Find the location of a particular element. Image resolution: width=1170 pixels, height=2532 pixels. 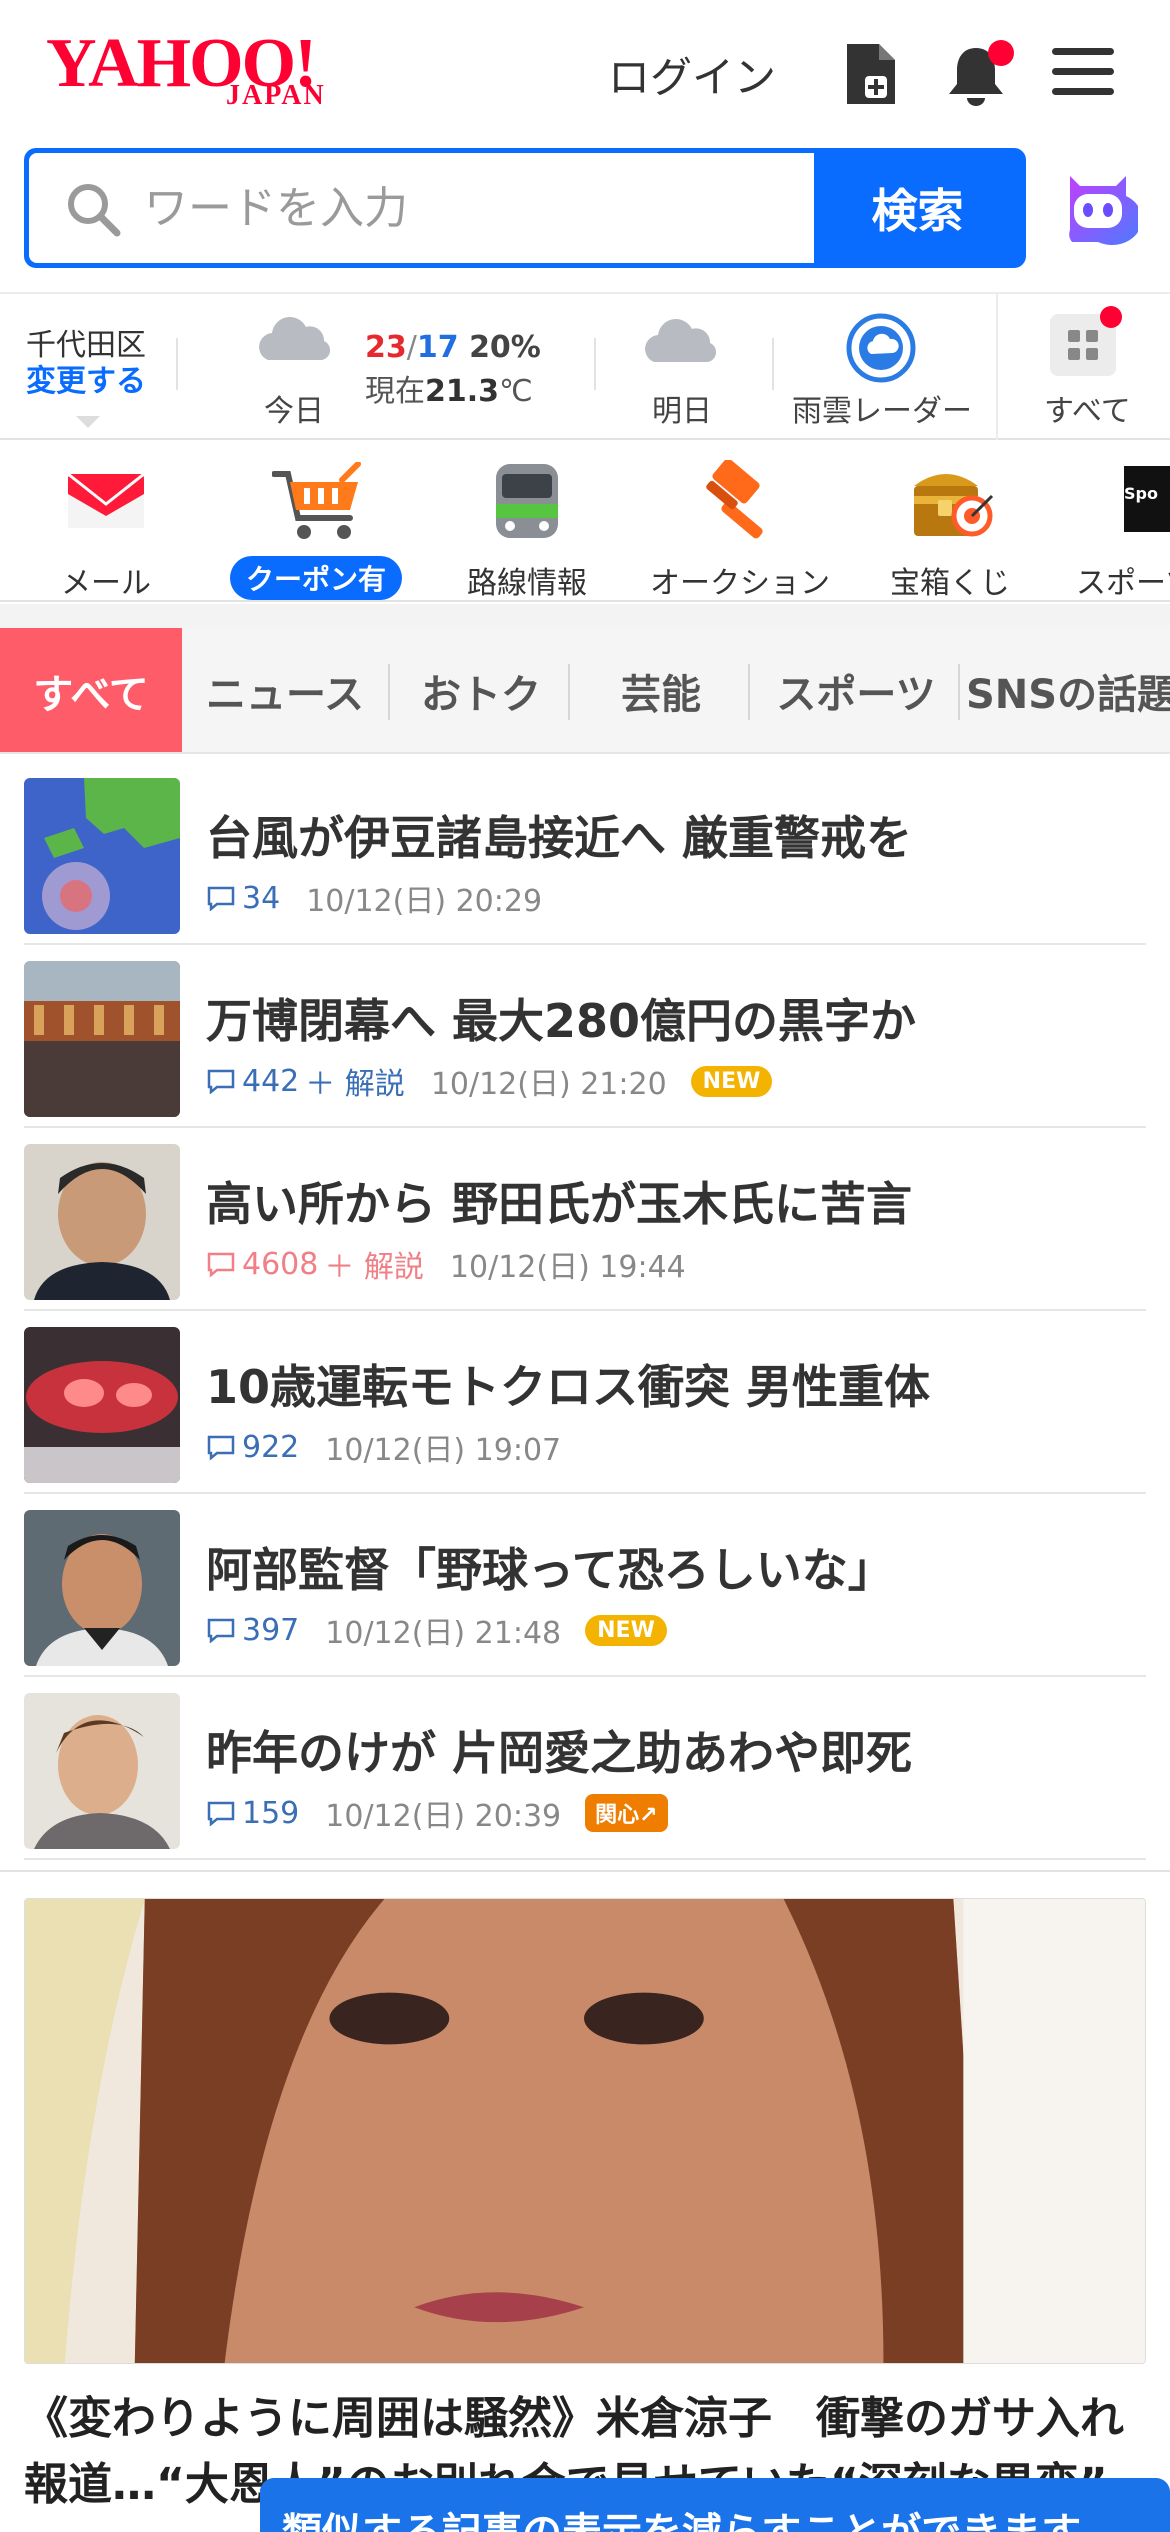

tab-entertainment: 芸能 is located at coordinates (661, 690).